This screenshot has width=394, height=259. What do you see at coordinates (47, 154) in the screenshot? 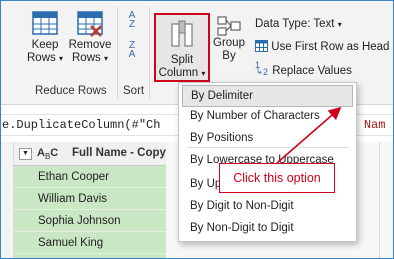
I see `text-type-icon: ABC` at bounding box center [47, 154].